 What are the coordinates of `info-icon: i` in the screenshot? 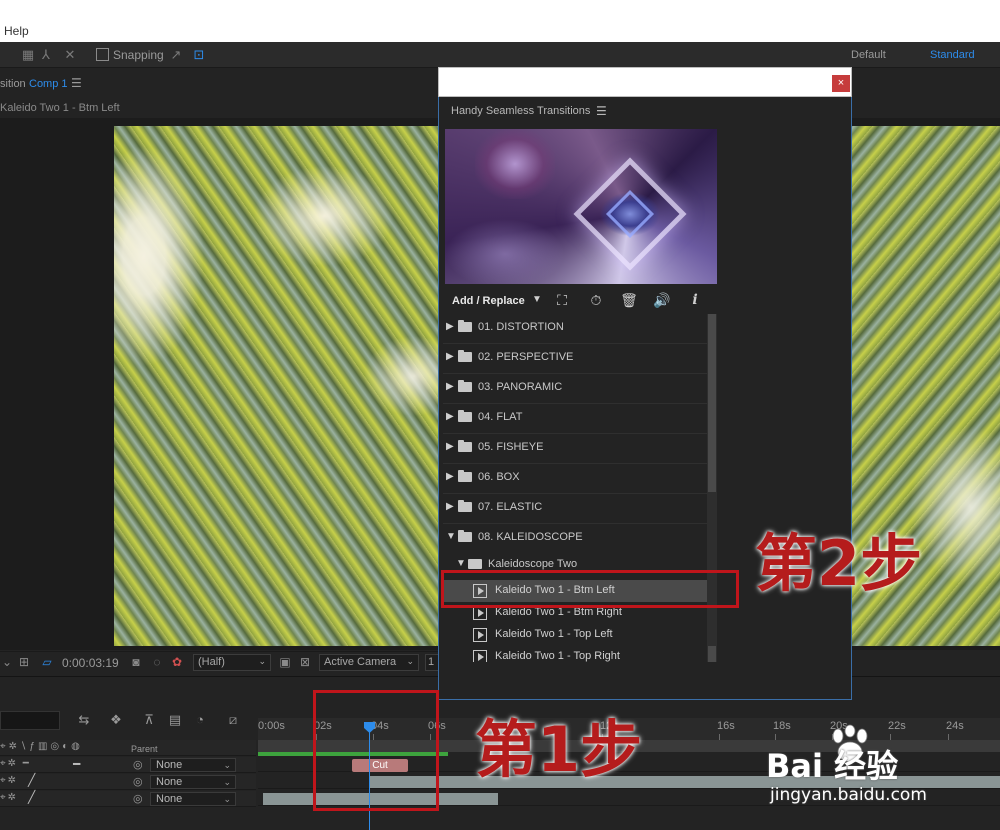 It's located at (695, 300).